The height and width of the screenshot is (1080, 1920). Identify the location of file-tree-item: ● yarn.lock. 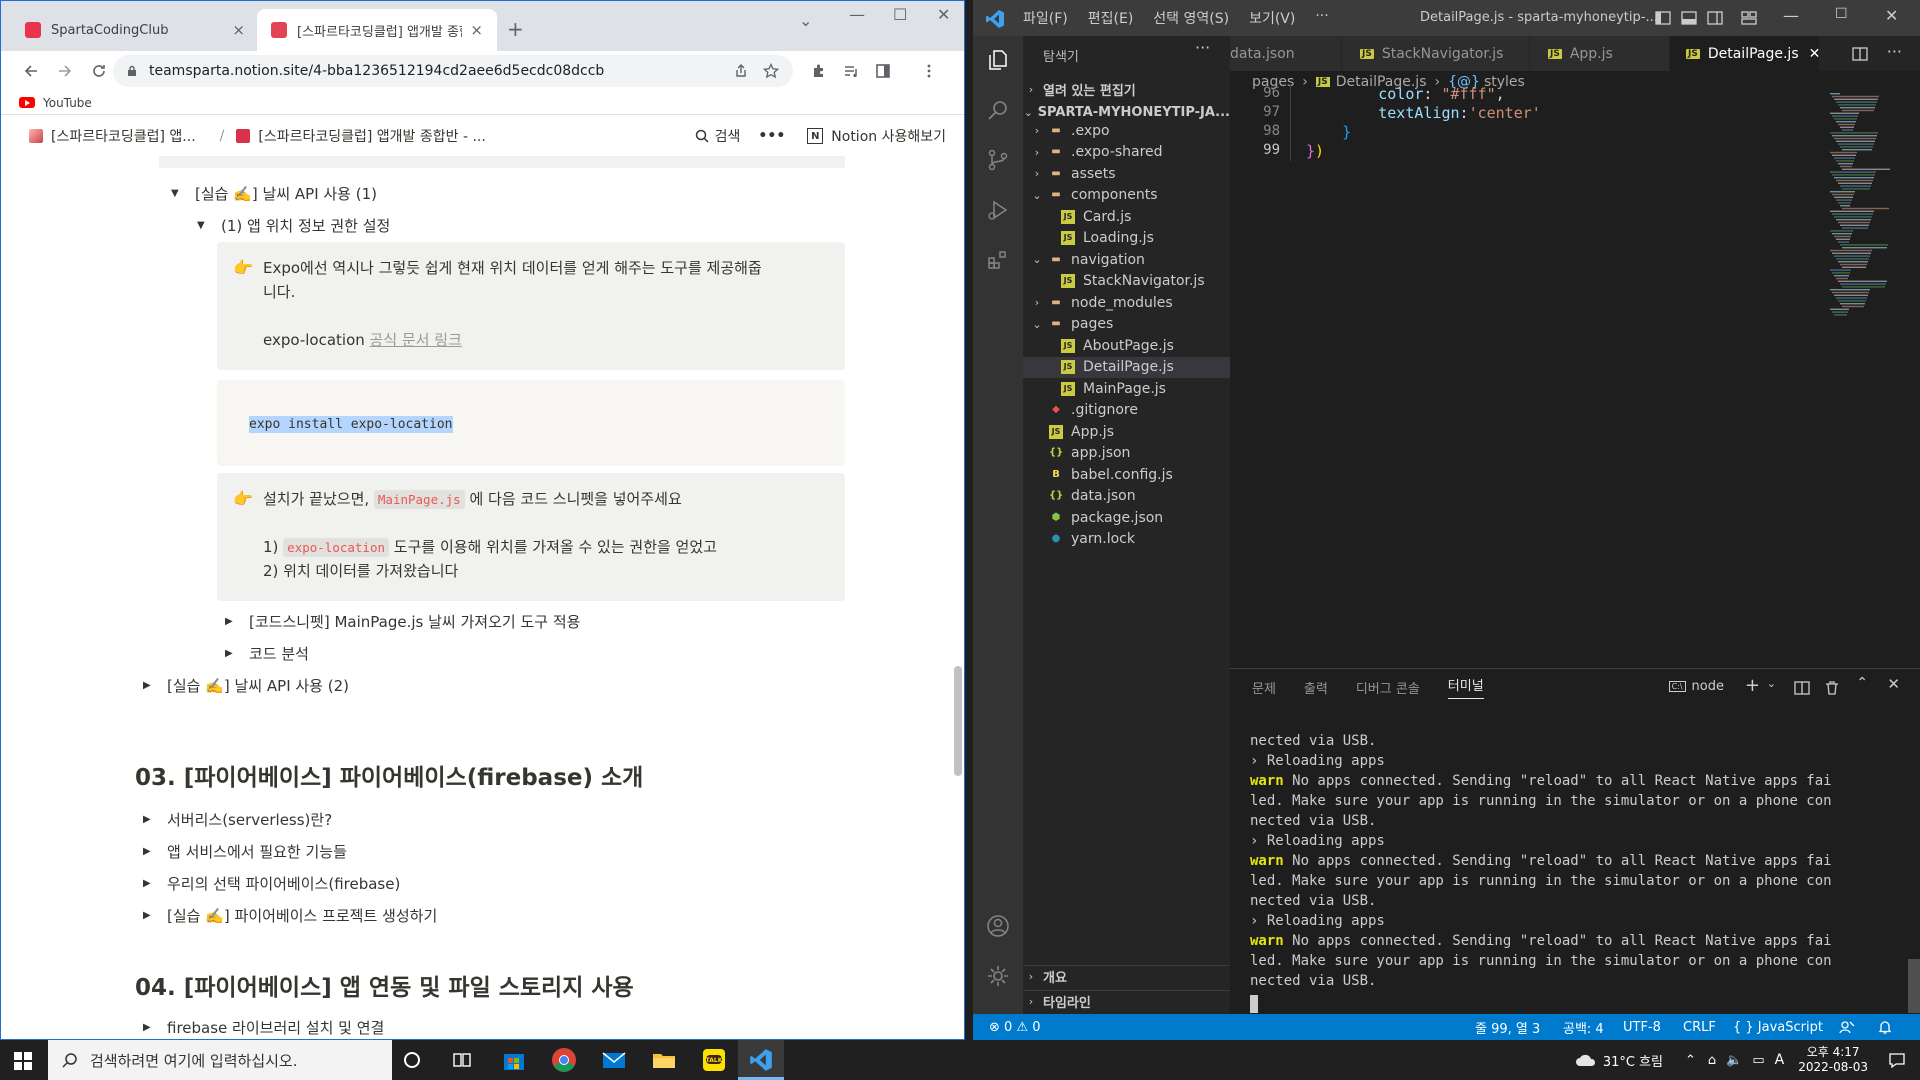
(1126, 539).